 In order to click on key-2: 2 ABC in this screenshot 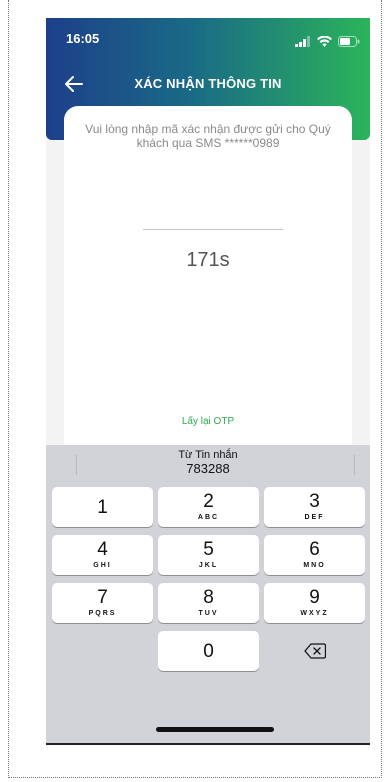, I will do `click(208, 507)`.